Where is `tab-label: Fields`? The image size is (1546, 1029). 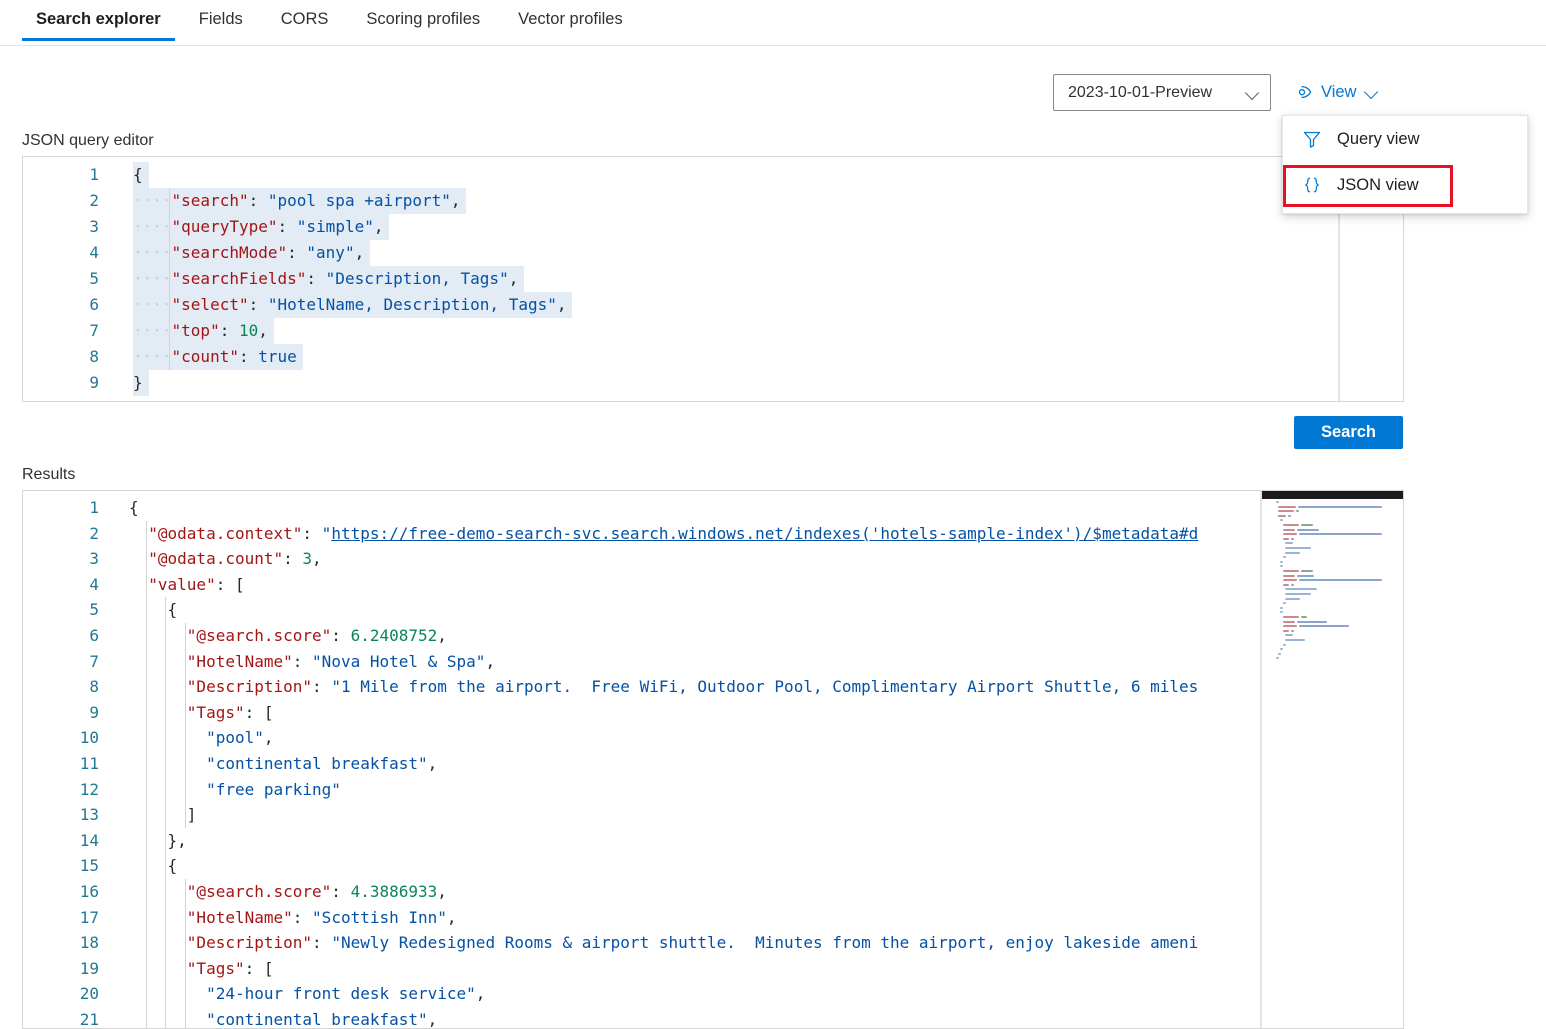 tab-label: Fields is located at coordinates (220, 19).